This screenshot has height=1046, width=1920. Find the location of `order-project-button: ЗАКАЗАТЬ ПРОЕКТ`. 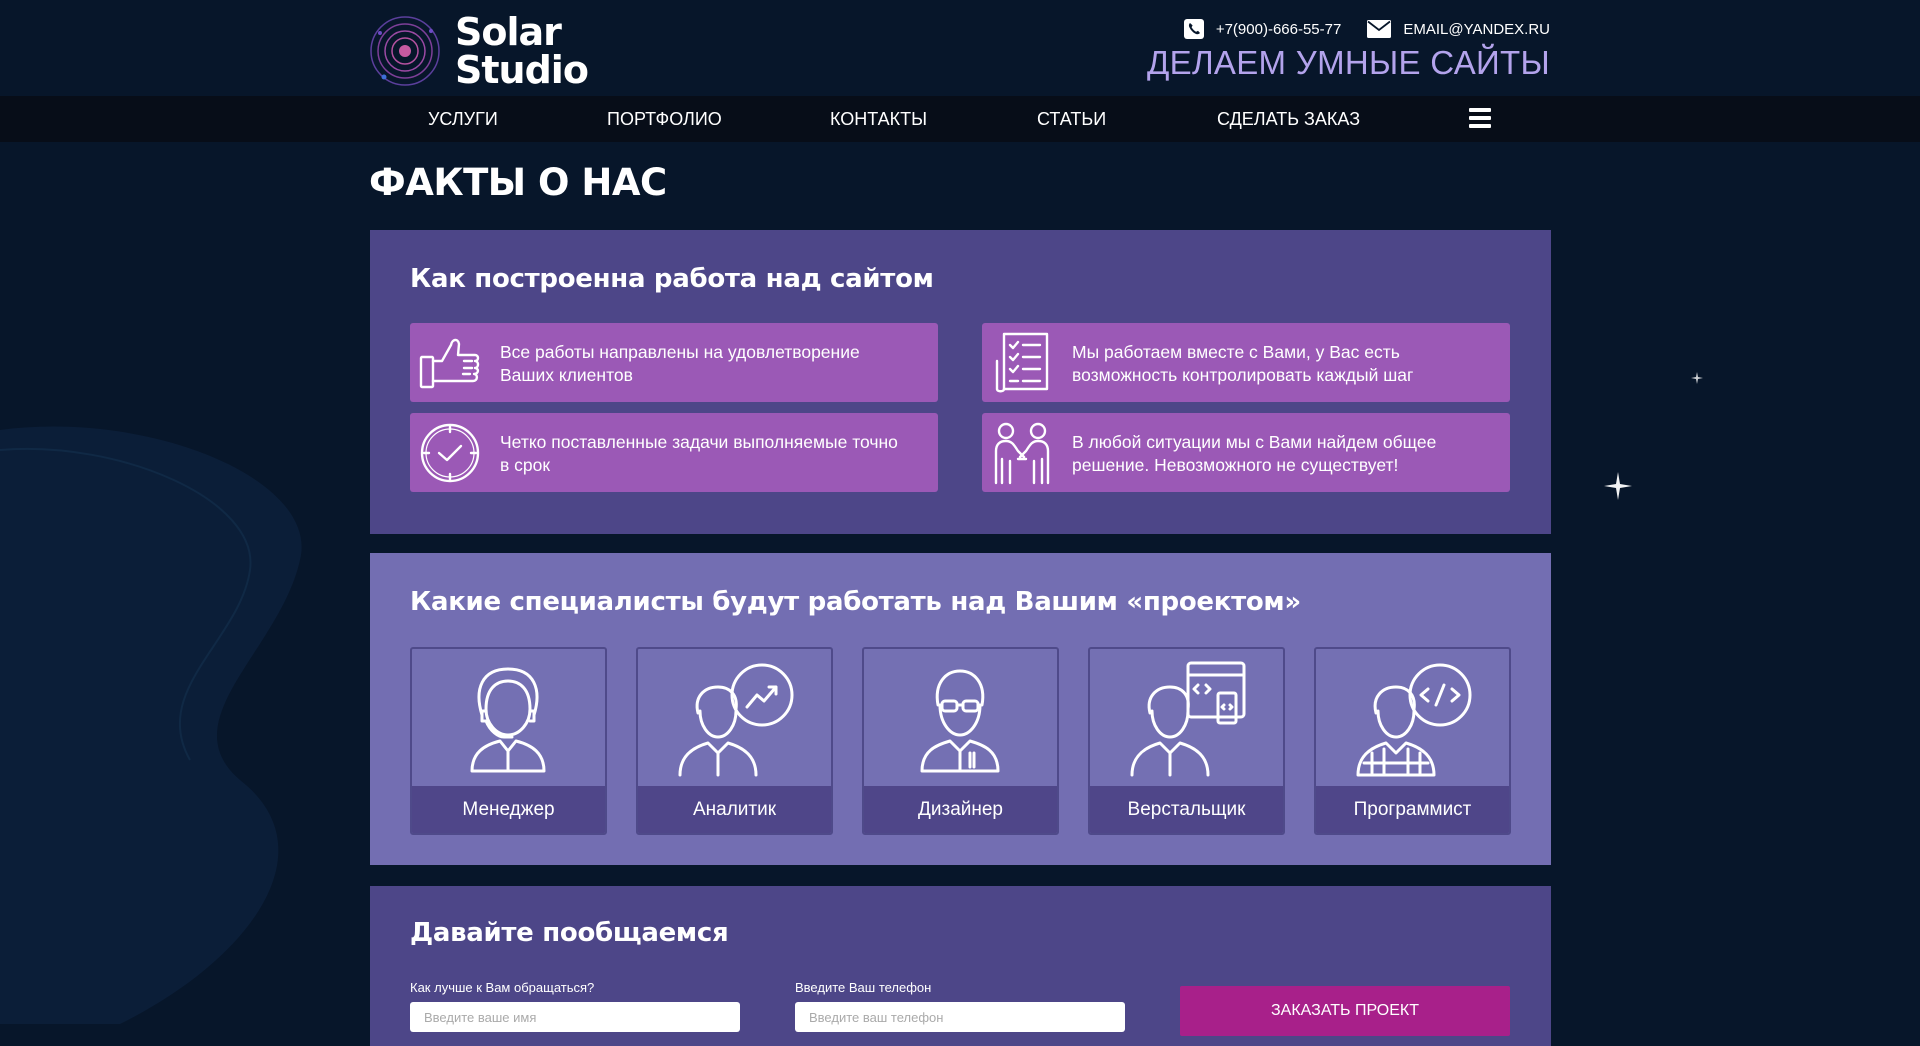

order-project-button: ЗАКАЗАТЬ ПРОЕКТ is located at coordinates (1345, 1011).